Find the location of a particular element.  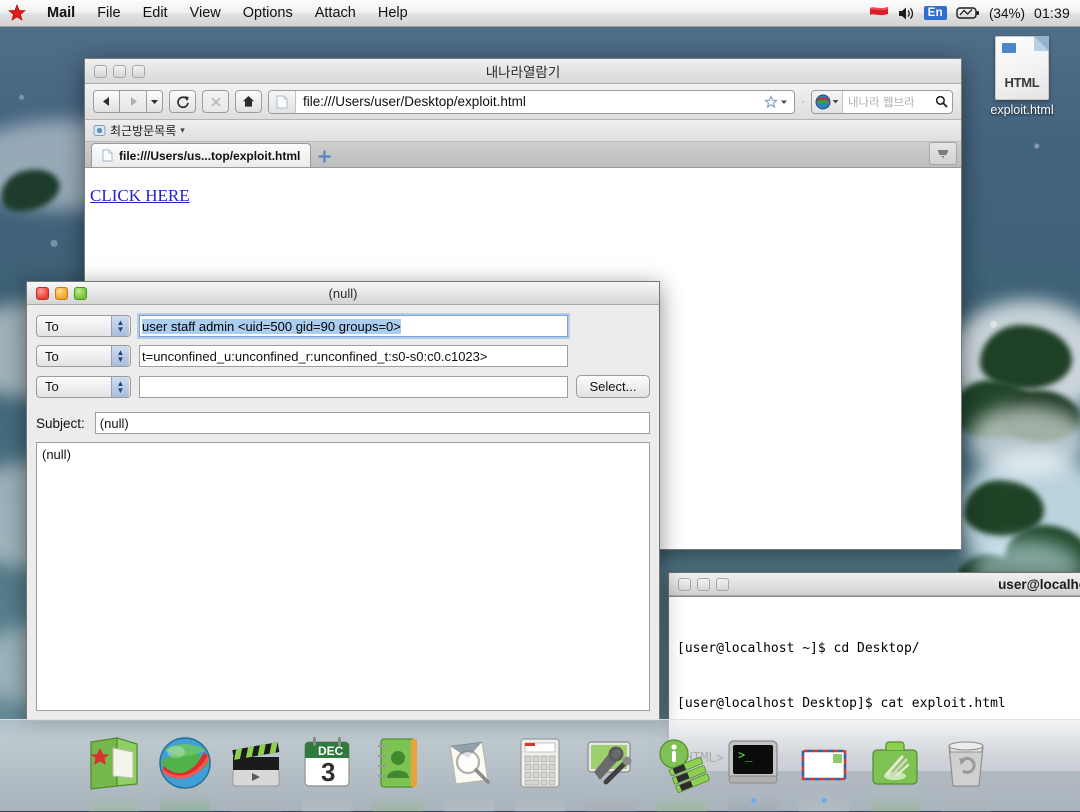

battery-icon is located at coordinates (968, 13).